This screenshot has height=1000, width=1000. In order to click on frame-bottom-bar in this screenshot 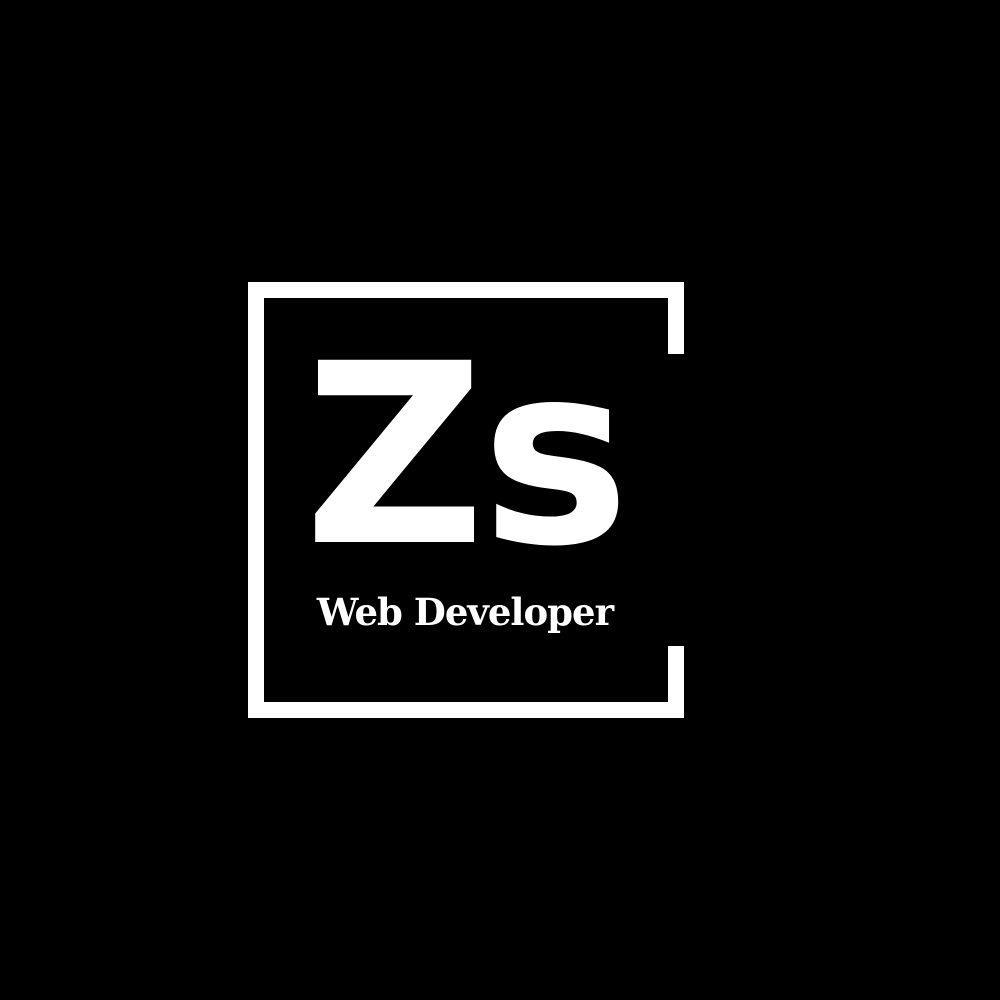, I will do `click(466, 710)`.